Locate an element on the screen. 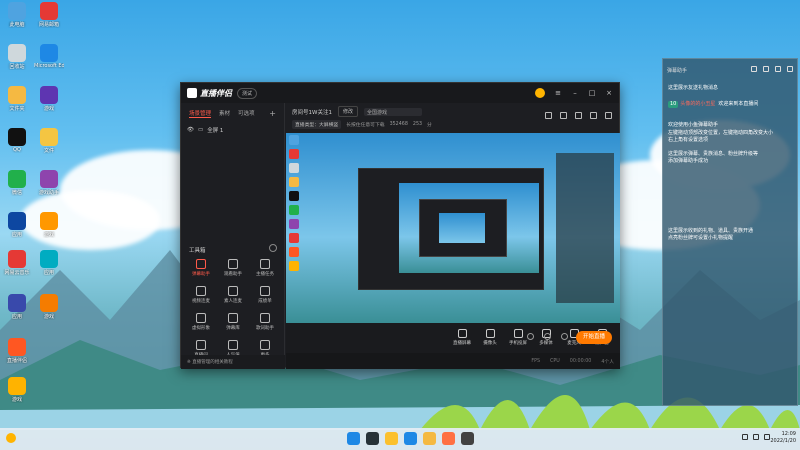  desktop-icon: 此电脑 is located at coordinates (17, 15).